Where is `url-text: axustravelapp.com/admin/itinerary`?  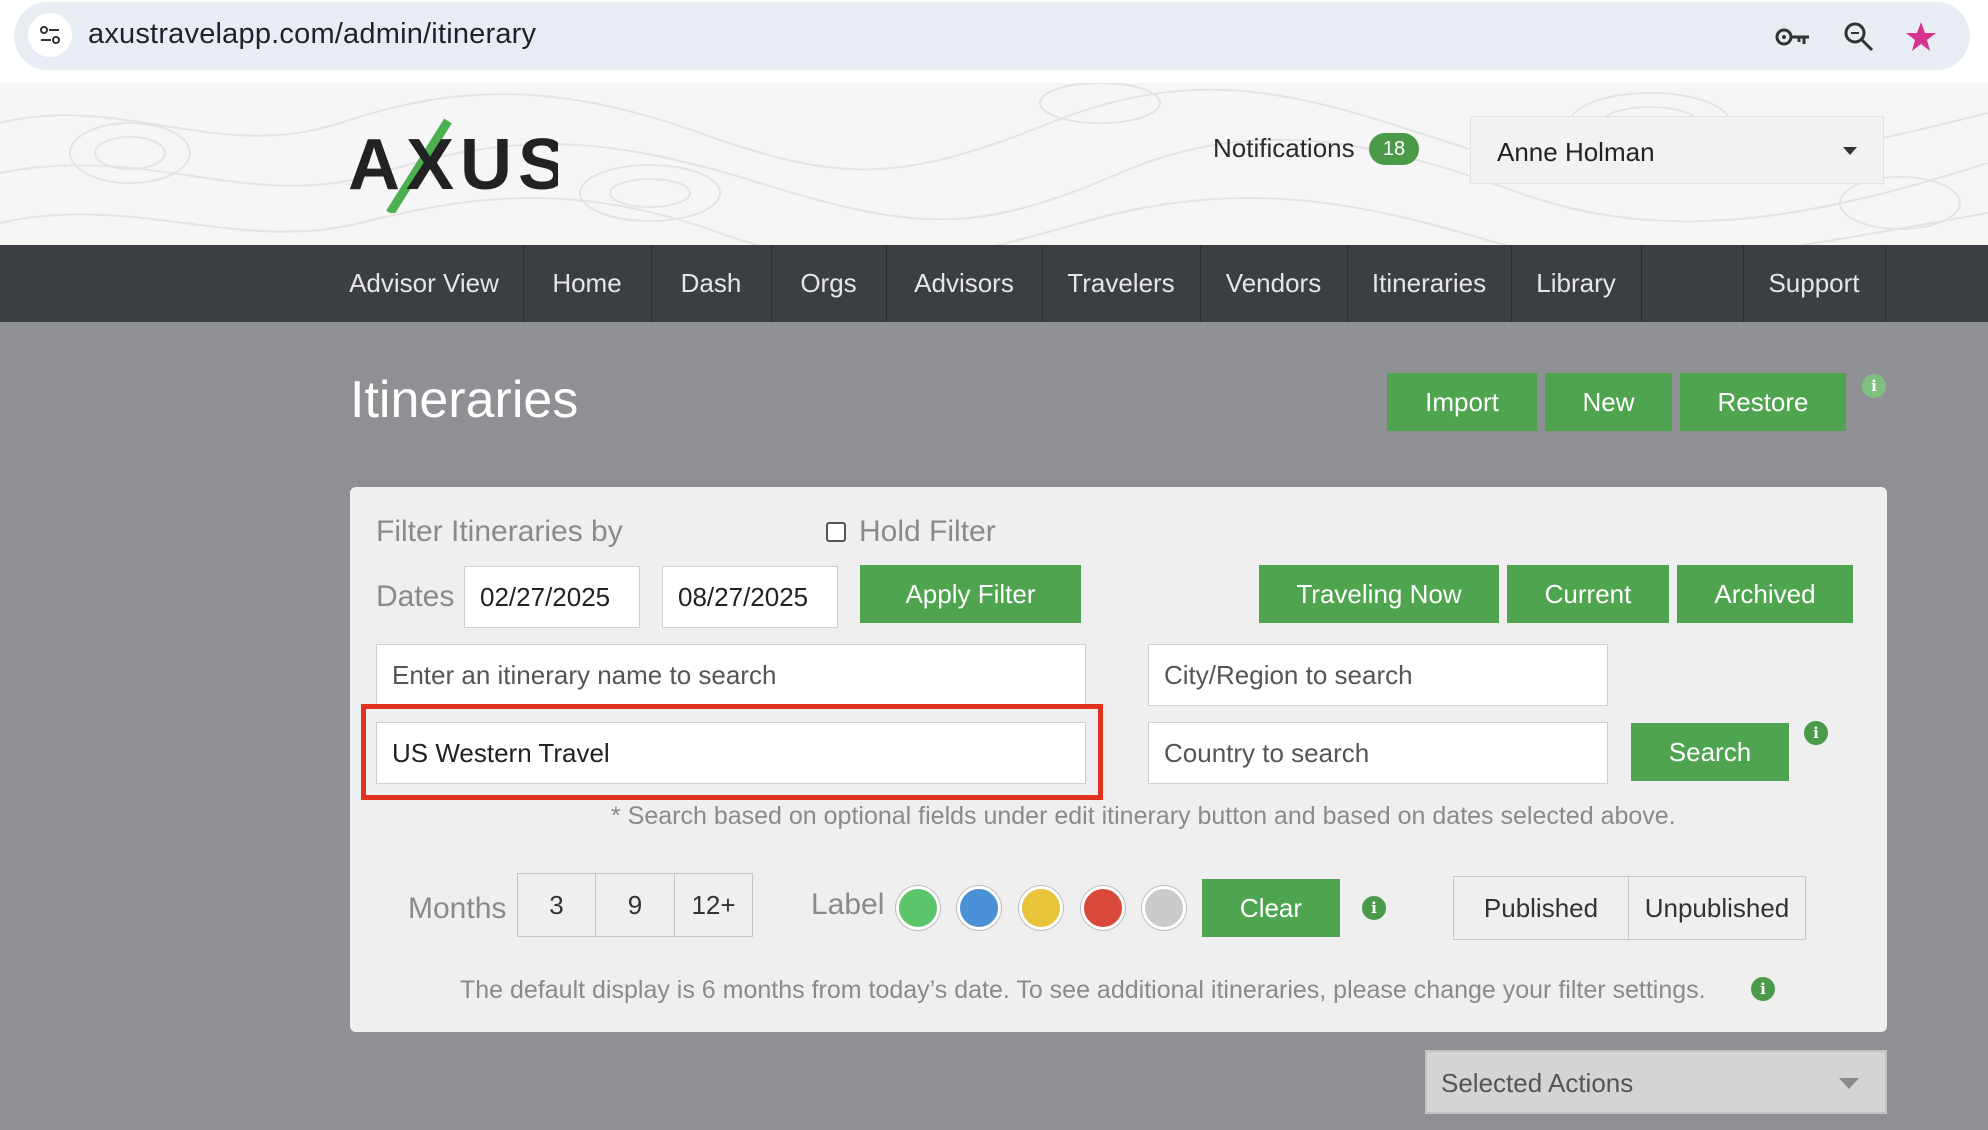 url-text: axustravelapp.com/admin/itinerary is located at coordinates (312, 34).